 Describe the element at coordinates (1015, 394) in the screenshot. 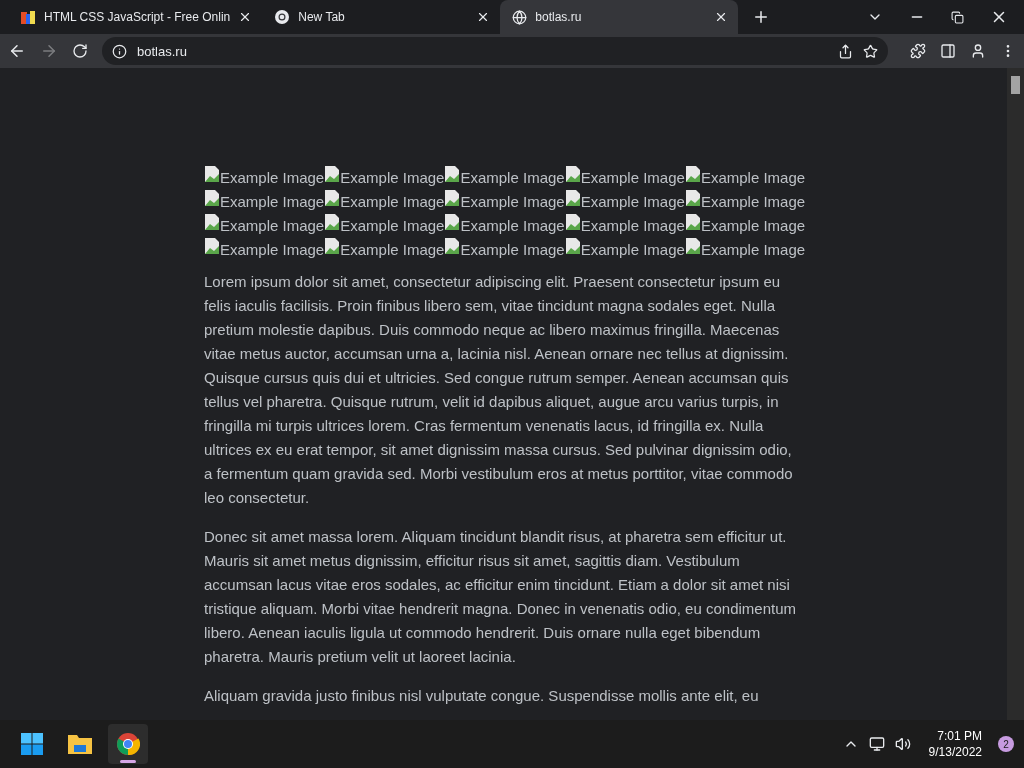

I see `scrollbar` at that location.